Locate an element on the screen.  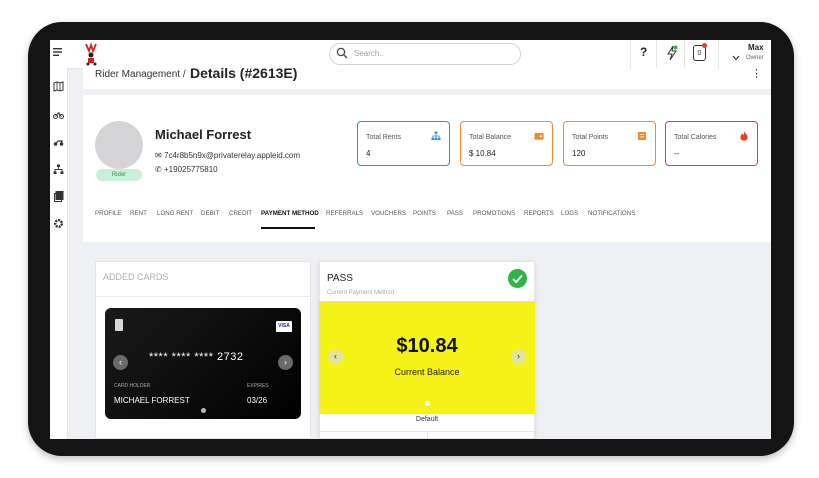
email-text: 7c4r8b5n9x@privaterelay.appleid.com is located at coordinates (232, 155).